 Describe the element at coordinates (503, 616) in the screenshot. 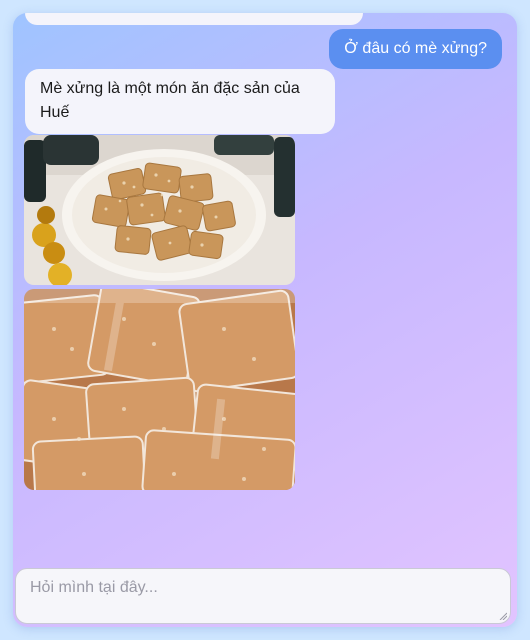

I see `resize-handle-icon` at that location.